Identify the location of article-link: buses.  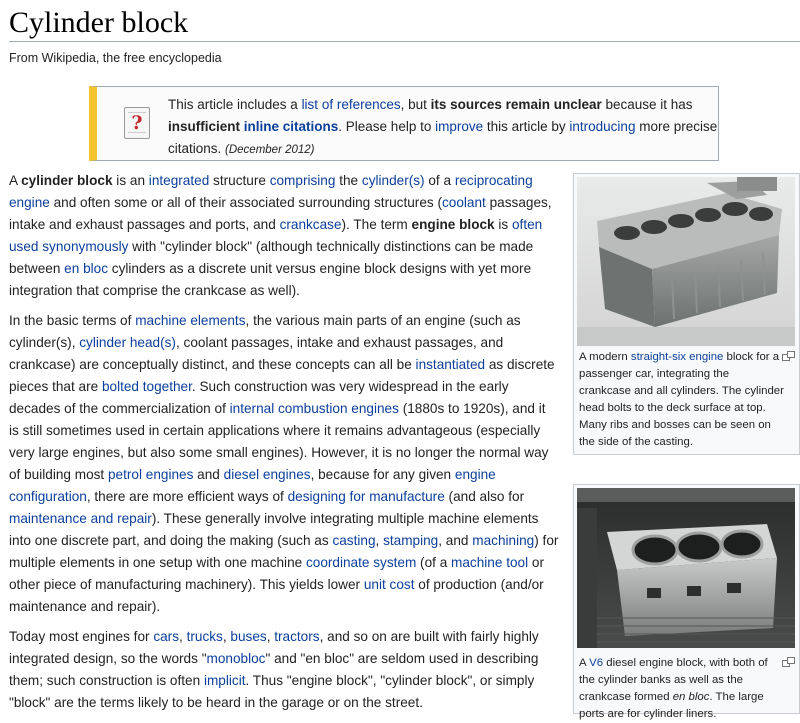
(248, 636).